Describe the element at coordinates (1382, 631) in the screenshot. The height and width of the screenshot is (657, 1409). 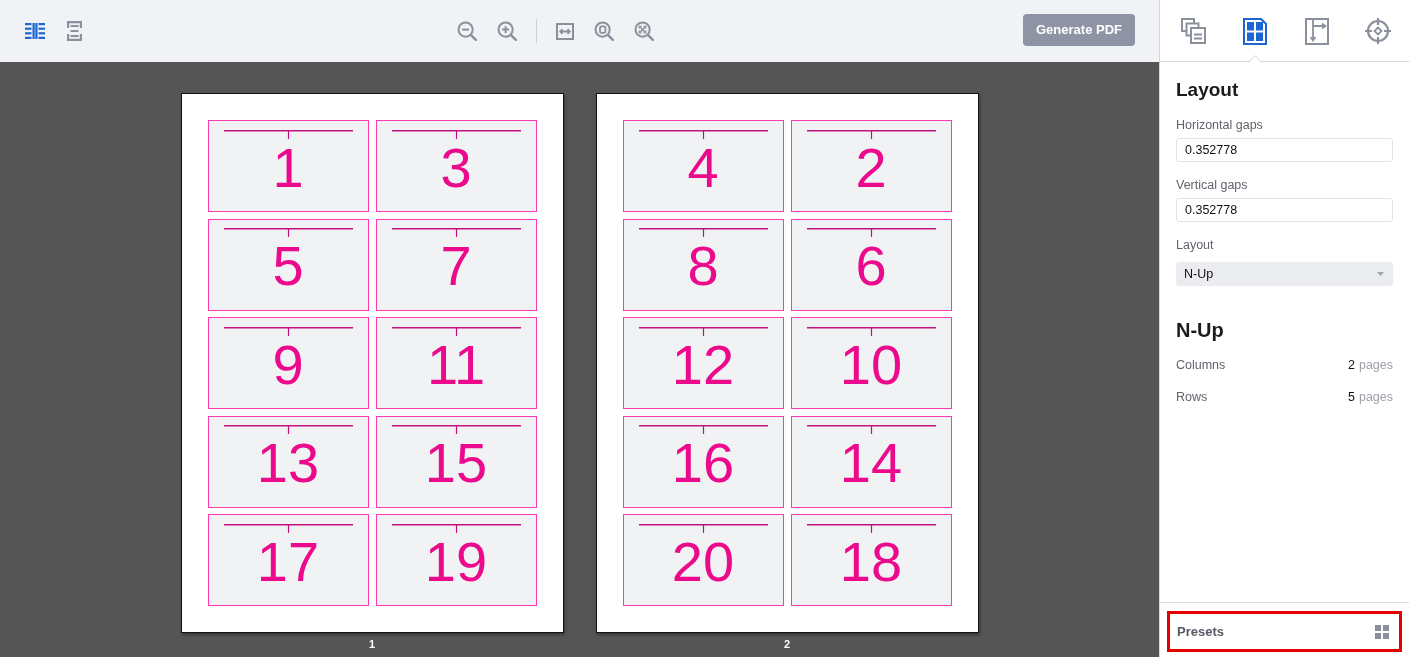
I see `grid-icon` at that location.